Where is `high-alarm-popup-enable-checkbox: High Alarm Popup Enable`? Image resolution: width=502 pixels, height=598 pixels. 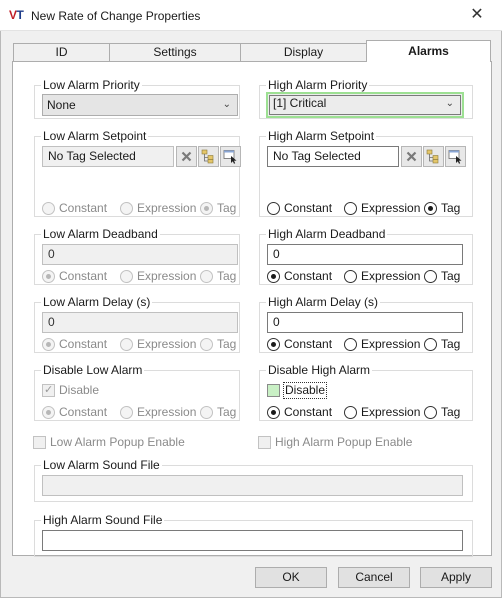 high-alarm-popup-enable-checkbox: High Alarm Popup Enable is located at coordinates (358, 443).